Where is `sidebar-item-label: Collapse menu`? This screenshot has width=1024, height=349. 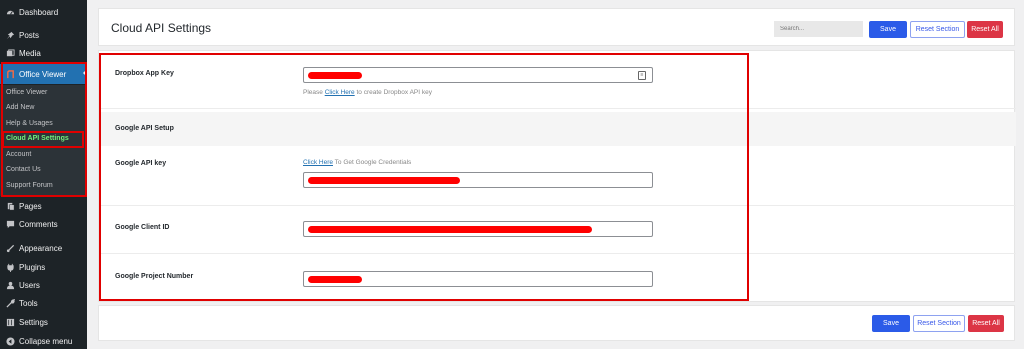
sidebar-item-label: Collapse menu is located at coordinates (46, 341).